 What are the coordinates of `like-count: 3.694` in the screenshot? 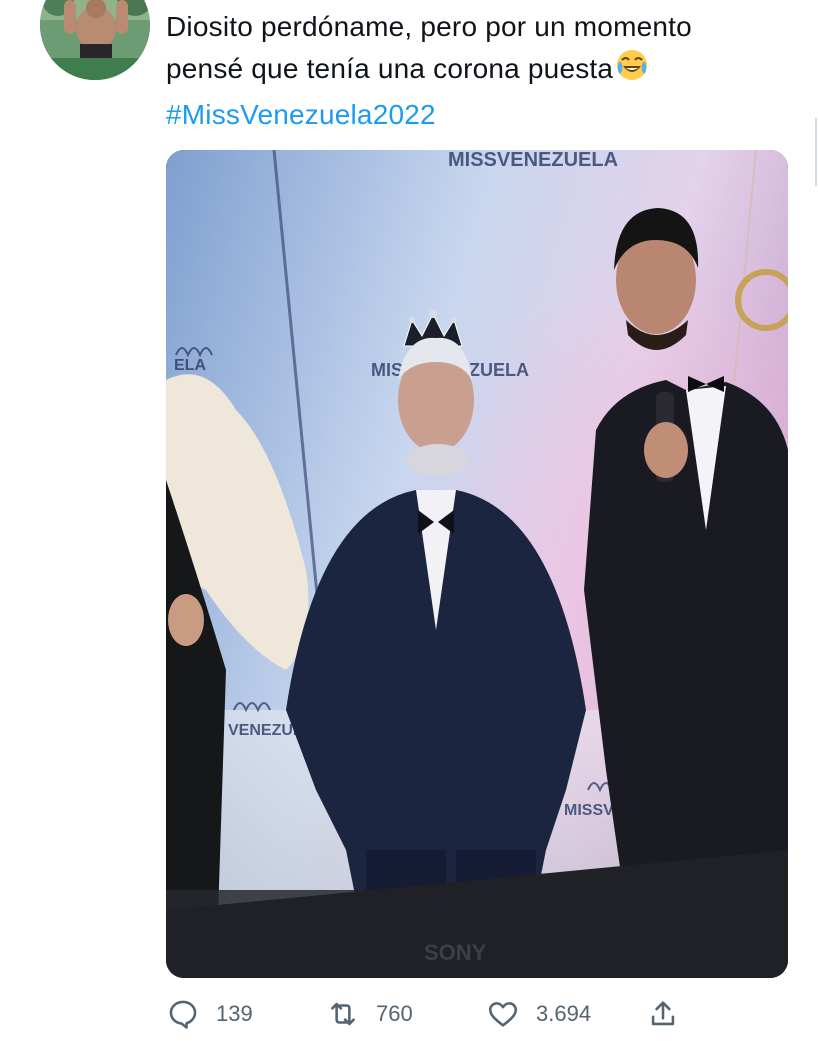 It's located at (564, 1013).